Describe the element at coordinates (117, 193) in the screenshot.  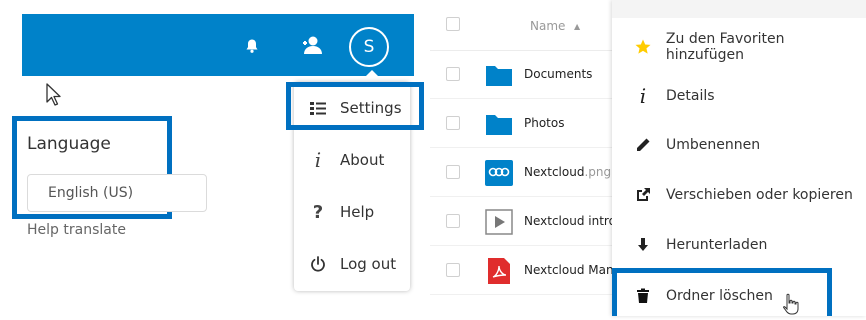
I see `language-select: English (US)` at that location.